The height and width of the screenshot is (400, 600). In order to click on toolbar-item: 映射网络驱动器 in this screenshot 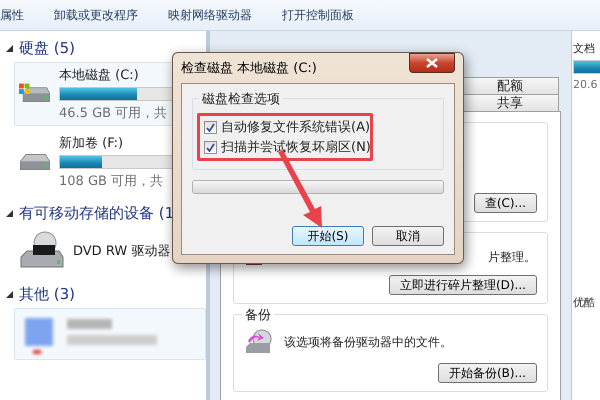, I will do `click(210, 15)`.